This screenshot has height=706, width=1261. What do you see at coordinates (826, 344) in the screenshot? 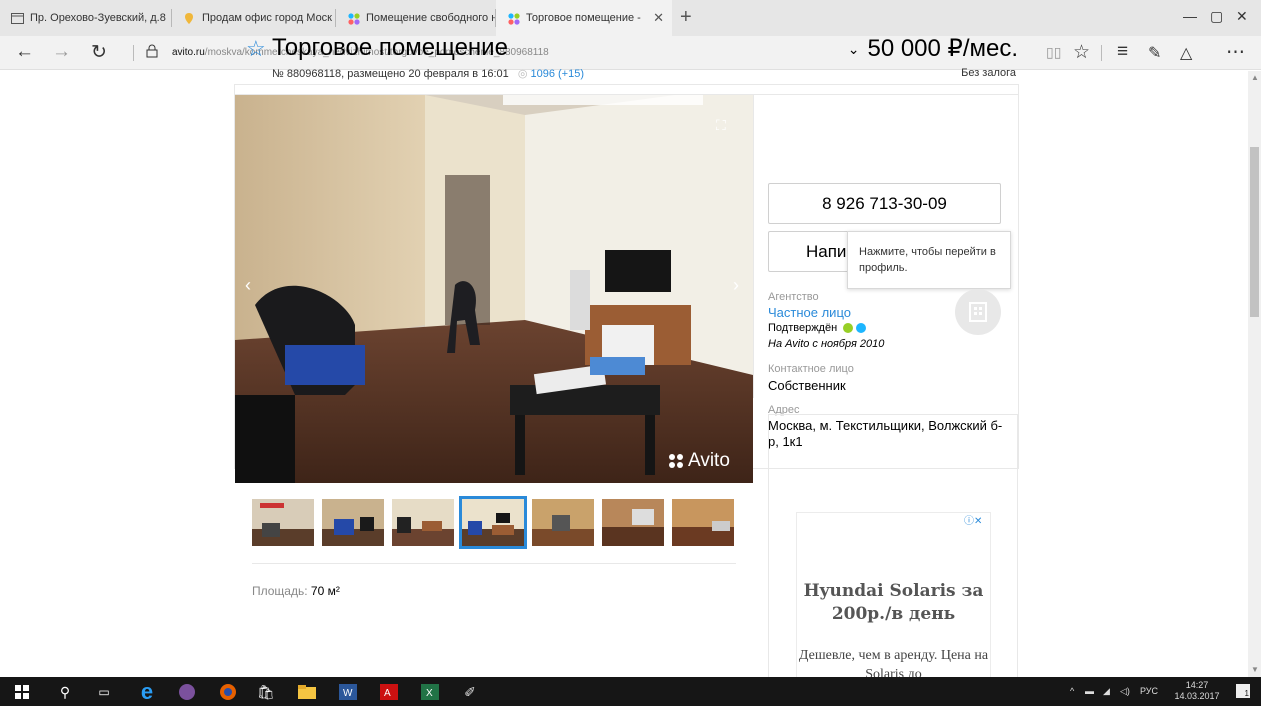
I see `member-since: На Avito с ноября 2010` at bounding box center [826, 344].